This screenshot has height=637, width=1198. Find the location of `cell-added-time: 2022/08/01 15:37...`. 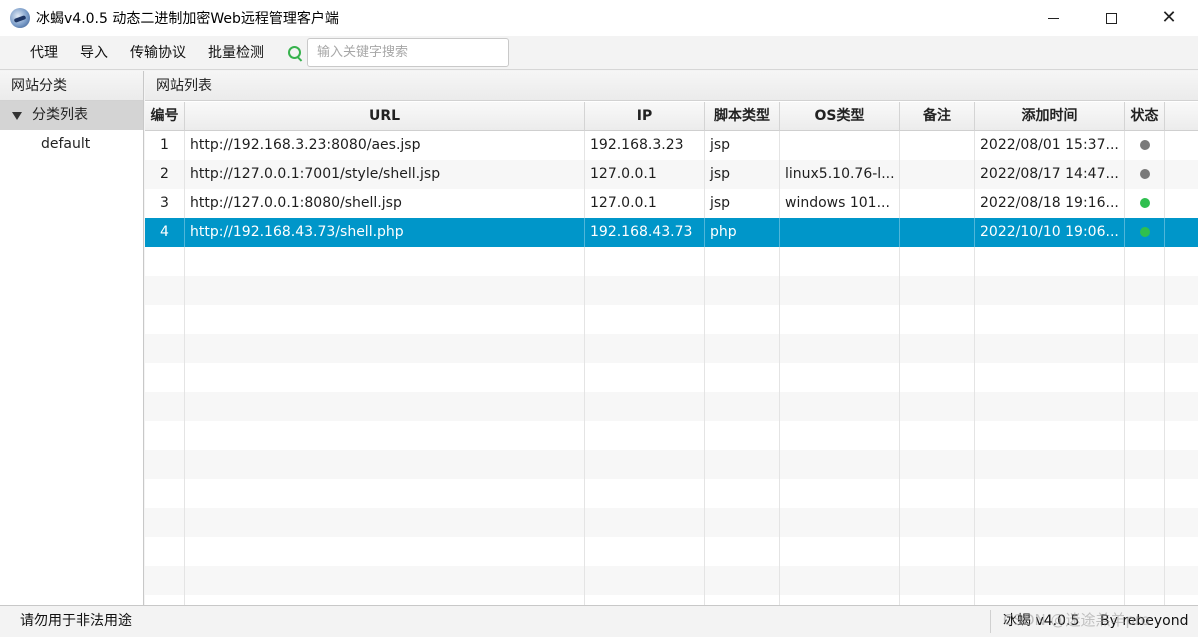

cell-added-time: 2022/08/01 15:37... is located at coordinates (1050, 145).